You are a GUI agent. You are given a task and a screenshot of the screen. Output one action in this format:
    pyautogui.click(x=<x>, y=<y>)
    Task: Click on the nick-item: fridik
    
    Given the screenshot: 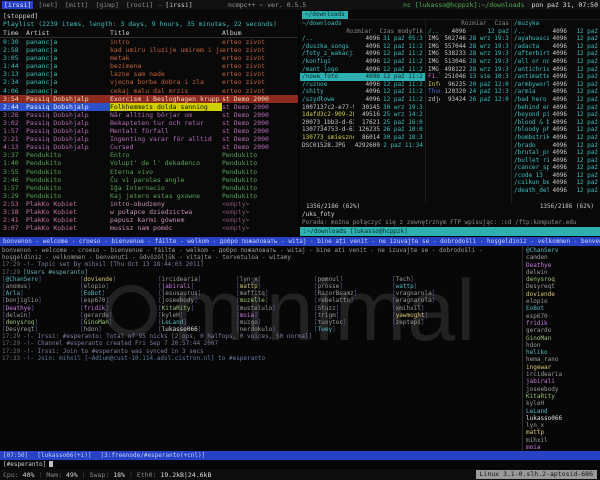 What is the action you would take?
    pyautogui.click(x=561, y=323)
    